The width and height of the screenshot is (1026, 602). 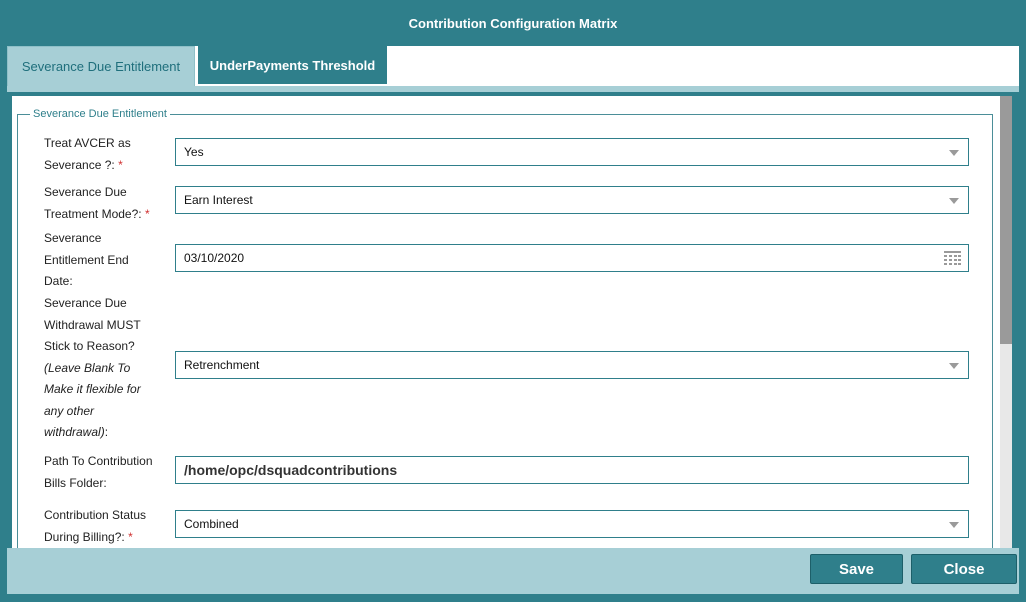 What do you see at coordinates (87, 154) in the screenshot?
I see `treat-avcer-label: Treat AVCER as Severance ?: *` at bounding box center [87, 154].